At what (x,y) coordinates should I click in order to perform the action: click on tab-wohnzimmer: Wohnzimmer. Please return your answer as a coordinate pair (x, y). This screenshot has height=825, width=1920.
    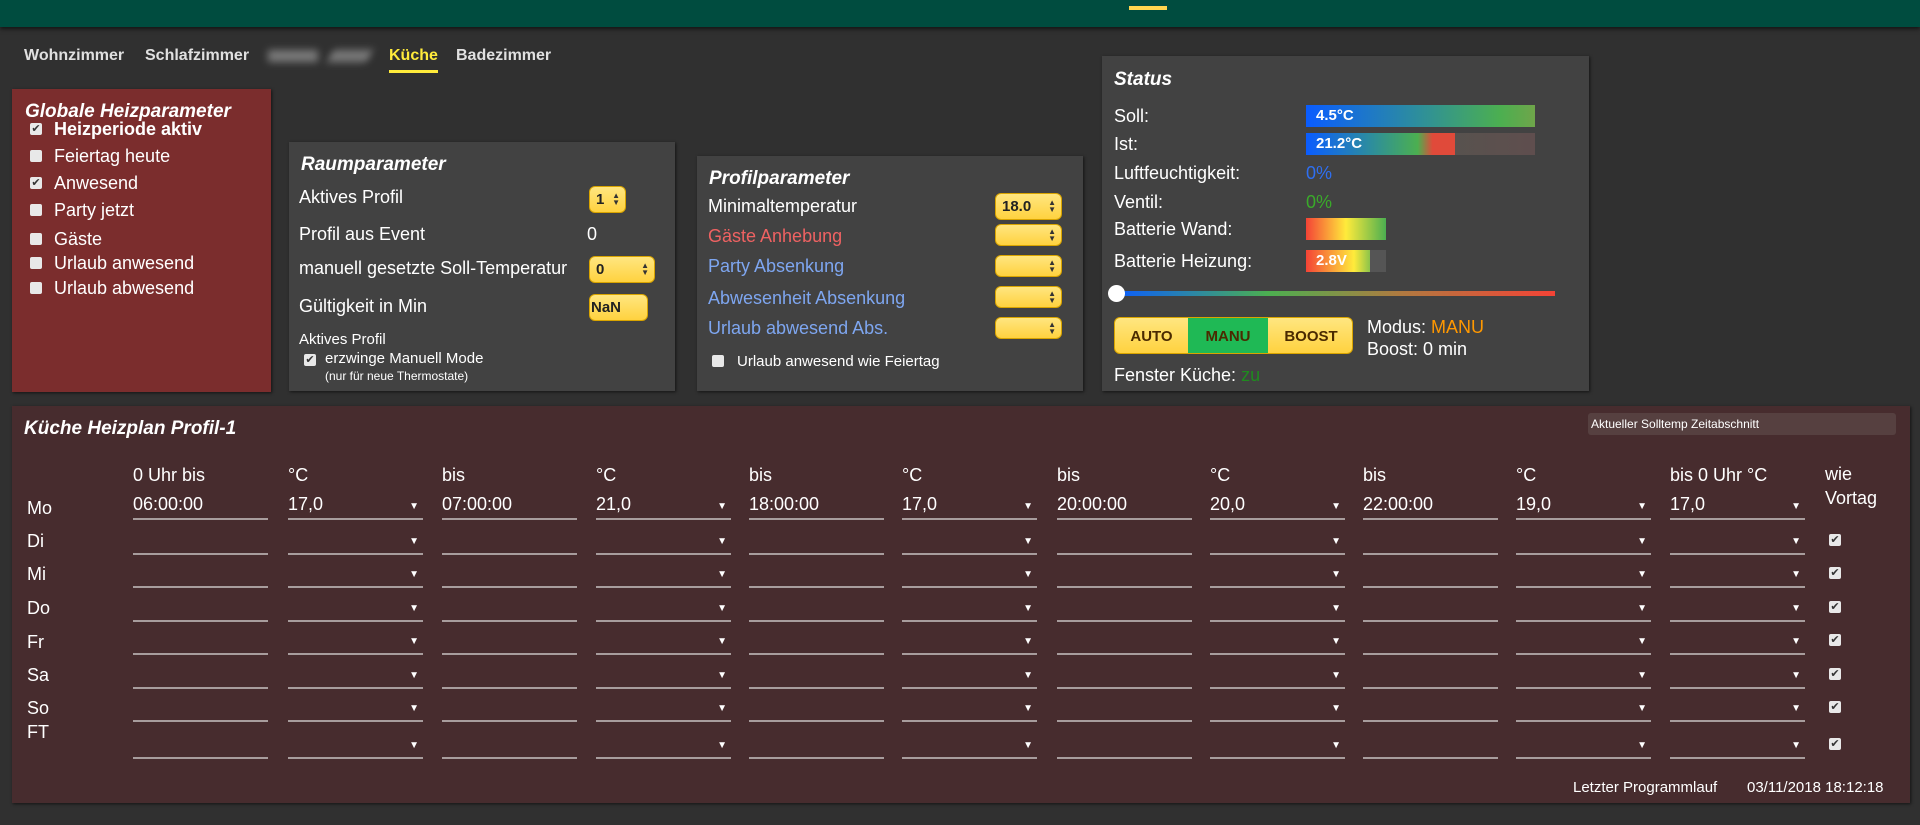
    Looking at the image, I should click on (74, 58).